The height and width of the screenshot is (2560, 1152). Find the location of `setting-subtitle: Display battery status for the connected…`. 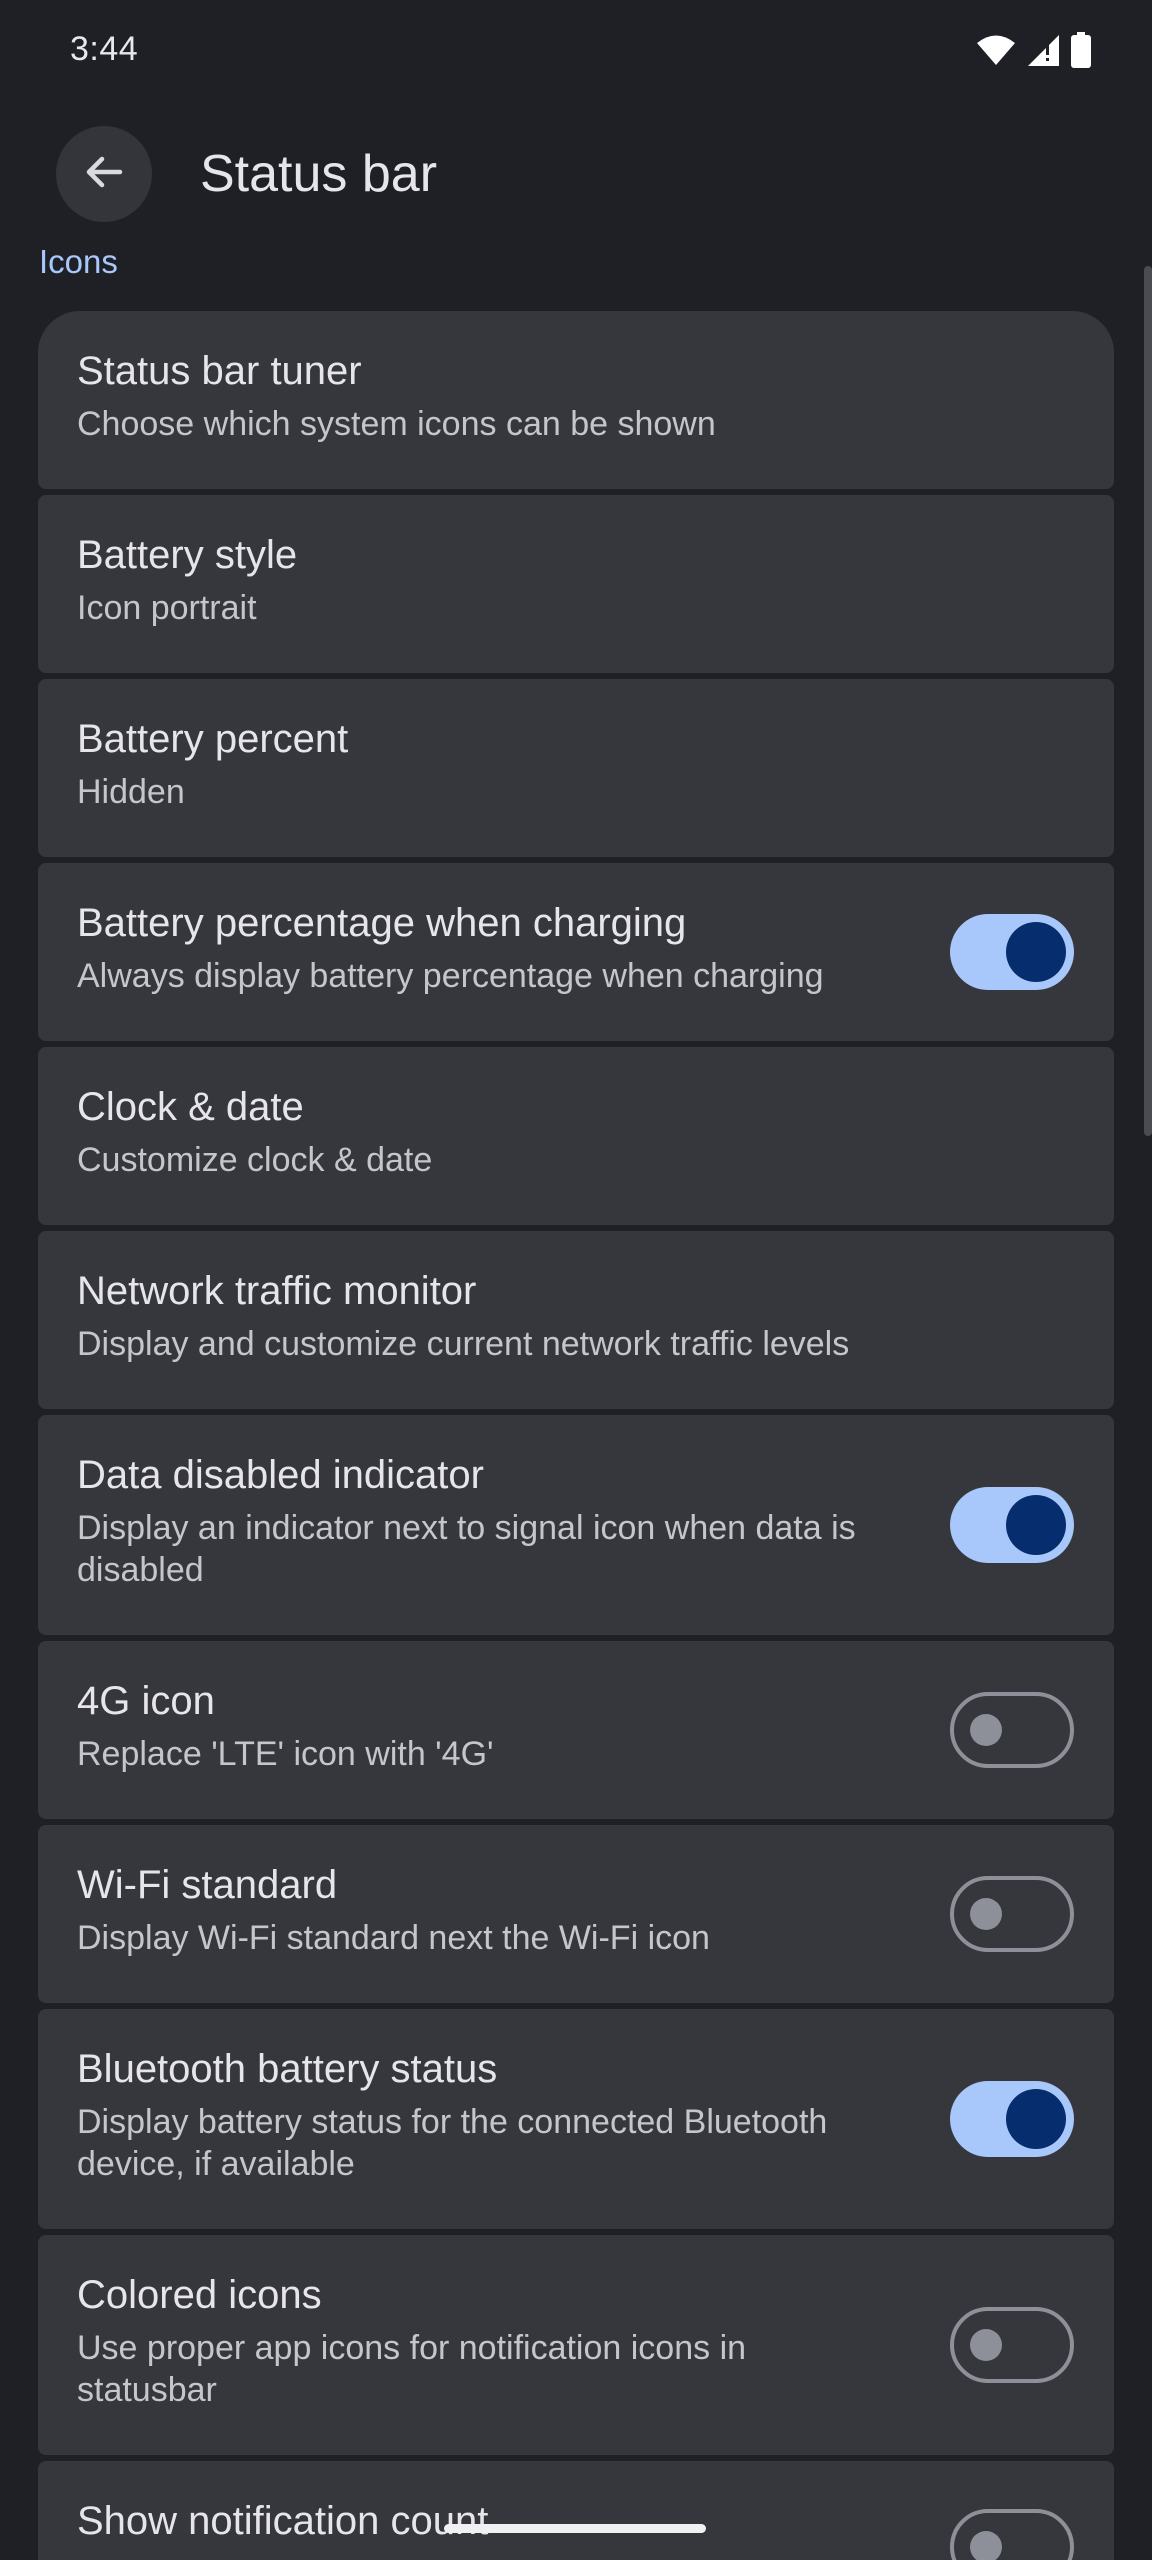

setting-subtitle: Display battery status for the connected… is located at coordinates (452, 2143).